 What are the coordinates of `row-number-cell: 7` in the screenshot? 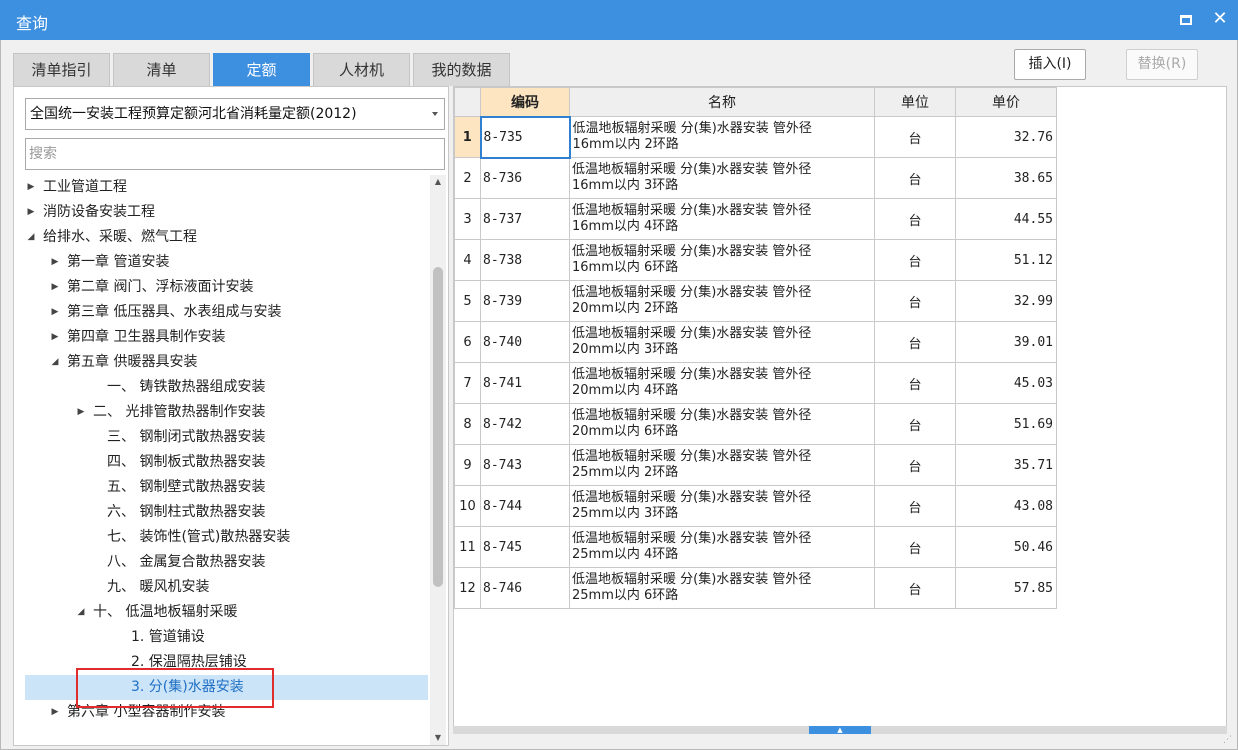 It's located at (467, 383).